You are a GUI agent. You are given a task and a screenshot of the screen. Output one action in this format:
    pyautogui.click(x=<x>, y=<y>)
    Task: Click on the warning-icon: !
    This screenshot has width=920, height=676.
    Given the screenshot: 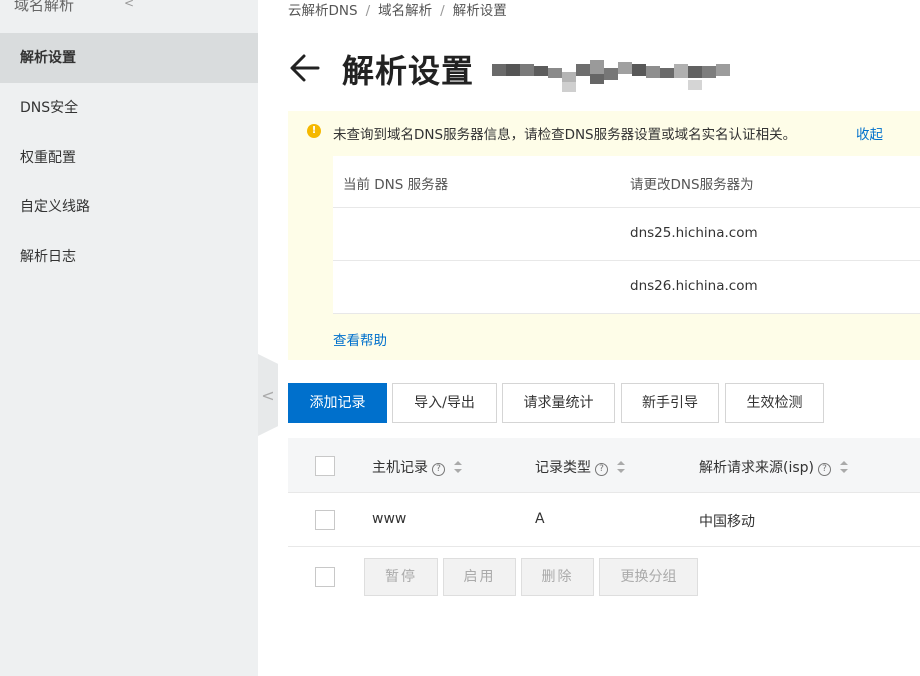 What is the action you would take?
    pyautogui.click(x=314, y=131)
    